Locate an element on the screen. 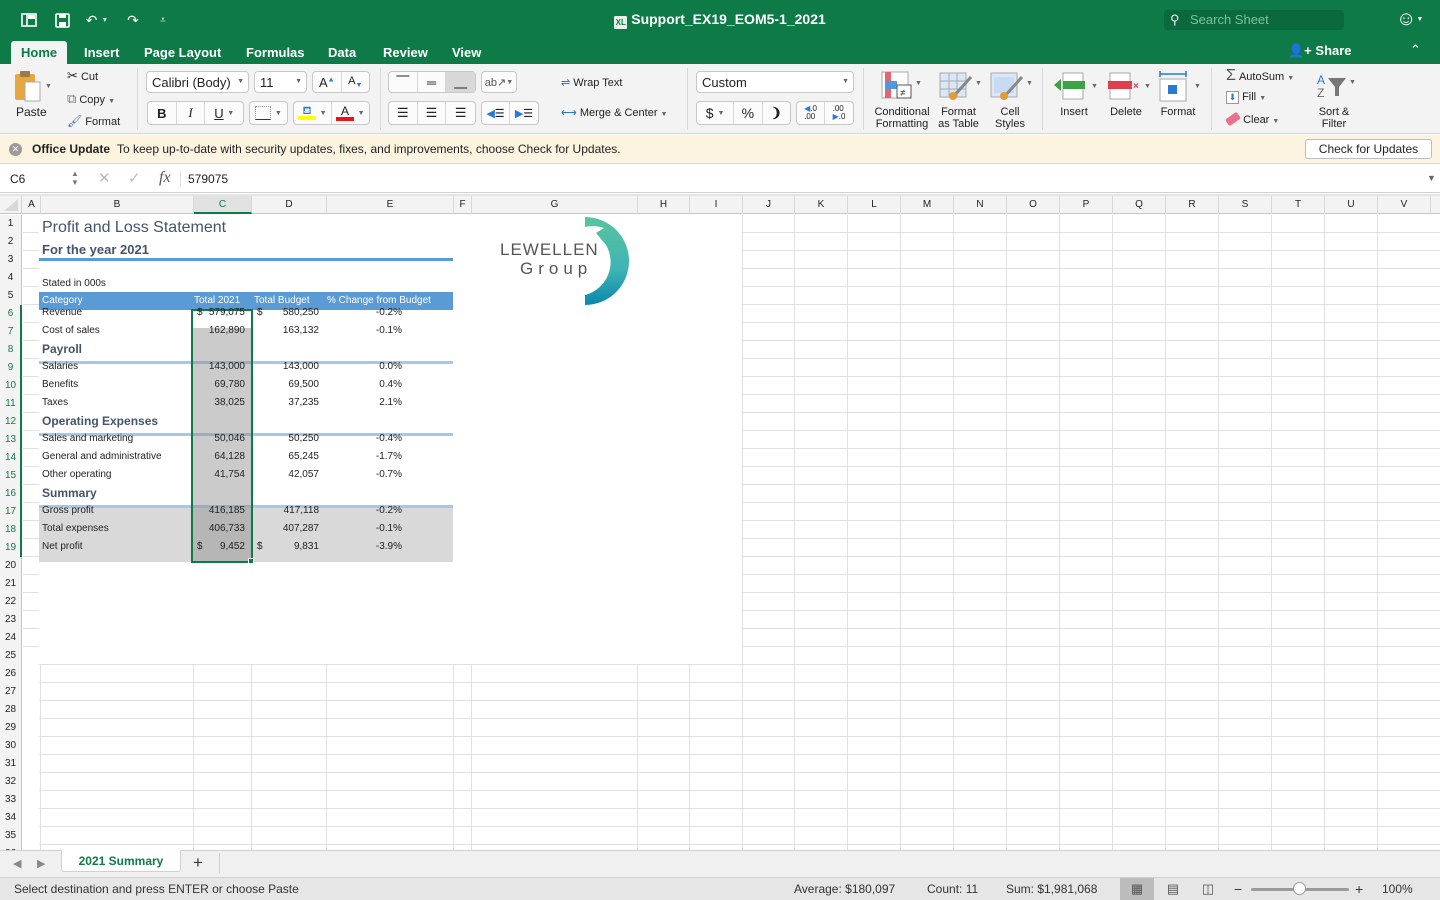 Image resolution: width=1440 pixels, height=900 pixels. zoom-slider-handle is located at coordinates (1299, 888).